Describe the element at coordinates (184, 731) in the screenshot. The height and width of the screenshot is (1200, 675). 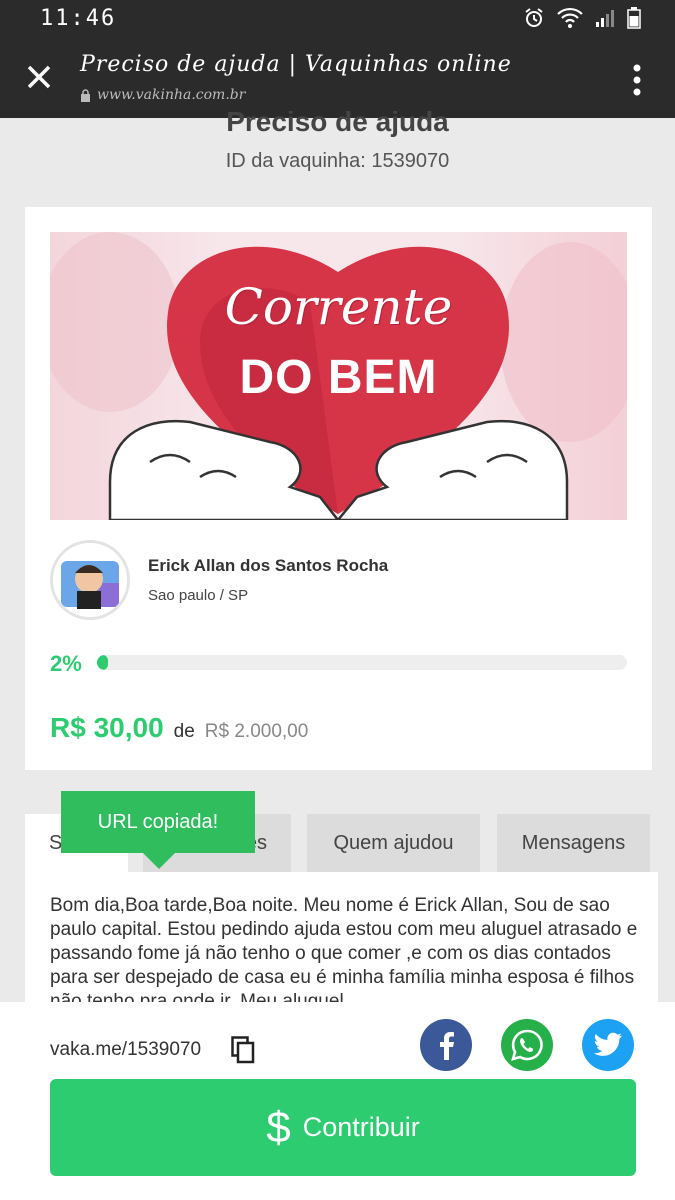
I see `of-label: de` at that location.